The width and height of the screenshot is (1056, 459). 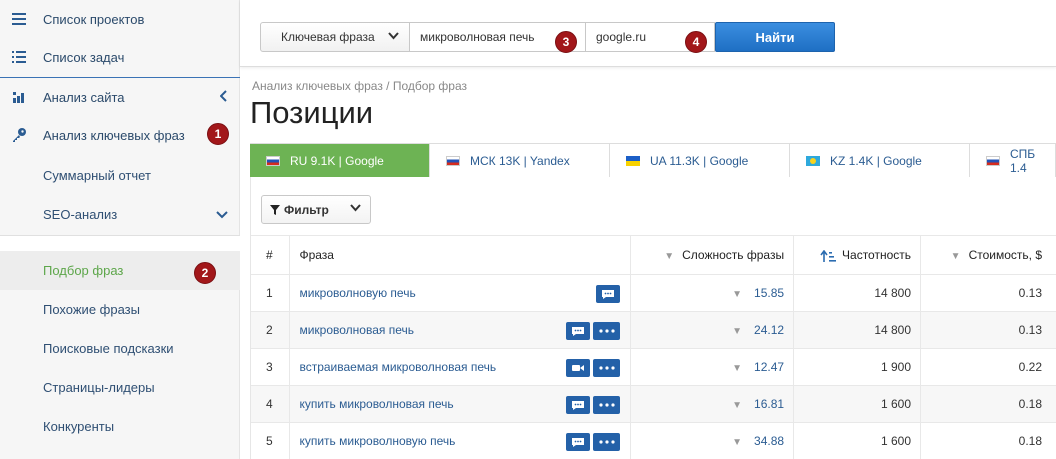 What do you see at coordinates (733, 255) in the screenshot?
I see `column-header-label: Сложность фразы` at bounding box center [733, 255].